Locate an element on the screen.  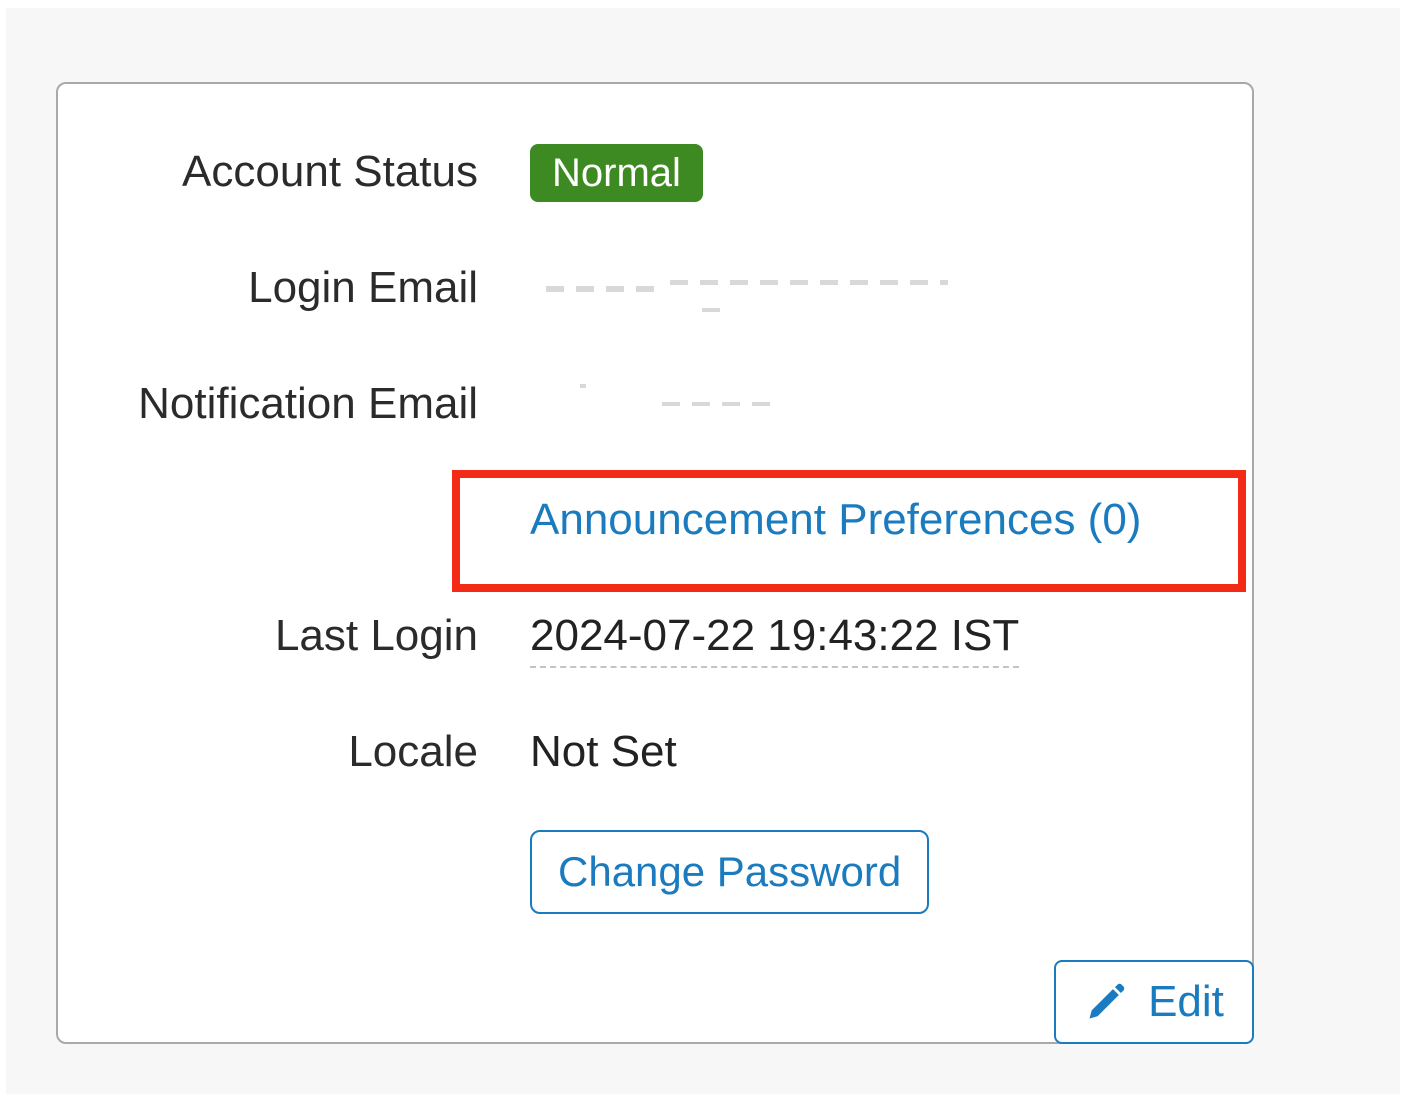
login-email-label: Login Email is located at coordinates (363, 287).